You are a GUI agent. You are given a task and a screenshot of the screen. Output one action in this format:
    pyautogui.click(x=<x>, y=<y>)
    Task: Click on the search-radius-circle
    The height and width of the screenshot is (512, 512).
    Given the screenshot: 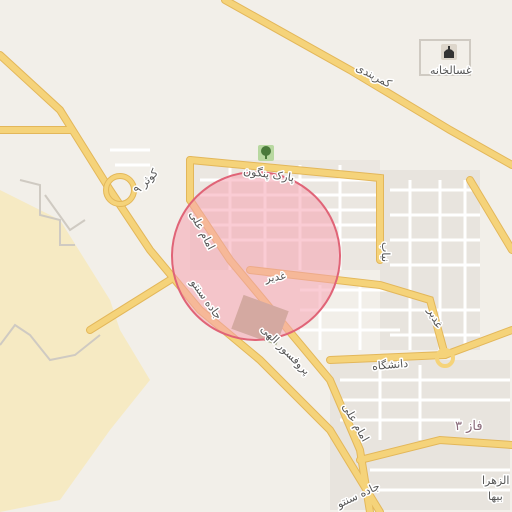 What is the action you would take?
    pyautogui.click(x=256, y=256)
    